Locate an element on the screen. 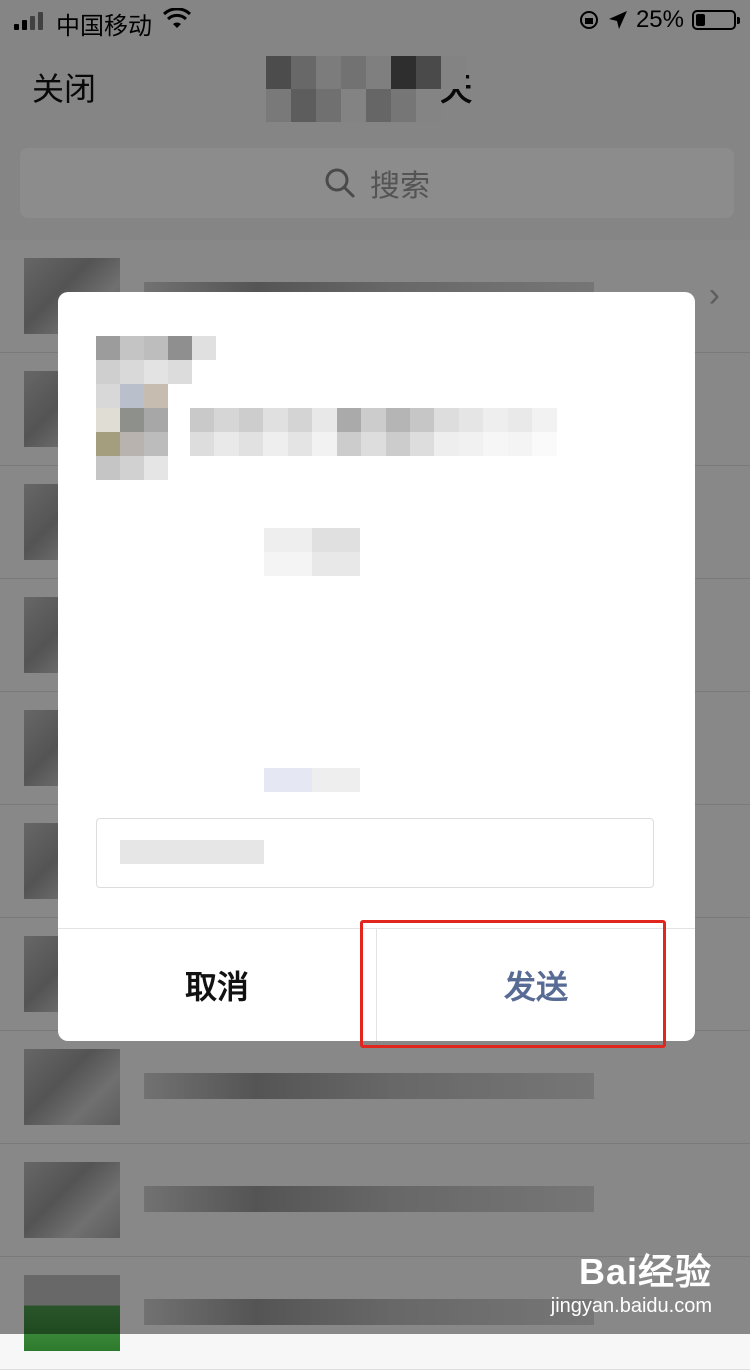  watermark-url: jingyan.baidu.com is located at coordinates (631, 1306).